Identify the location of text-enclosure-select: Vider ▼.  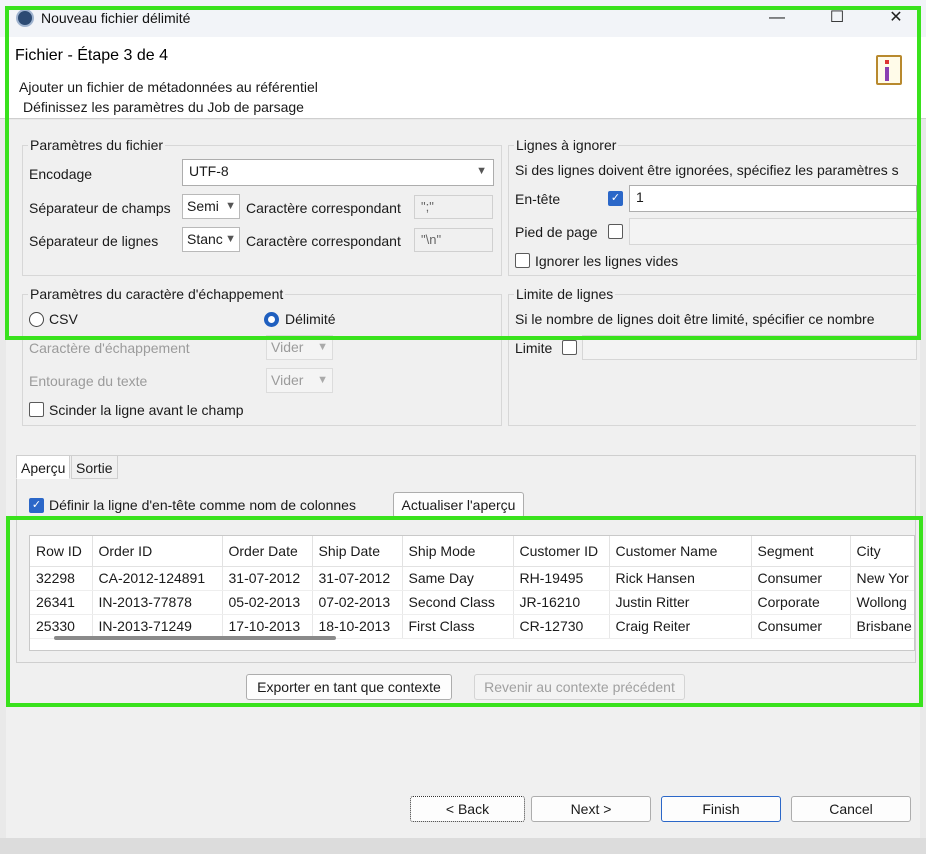
(299, 380).